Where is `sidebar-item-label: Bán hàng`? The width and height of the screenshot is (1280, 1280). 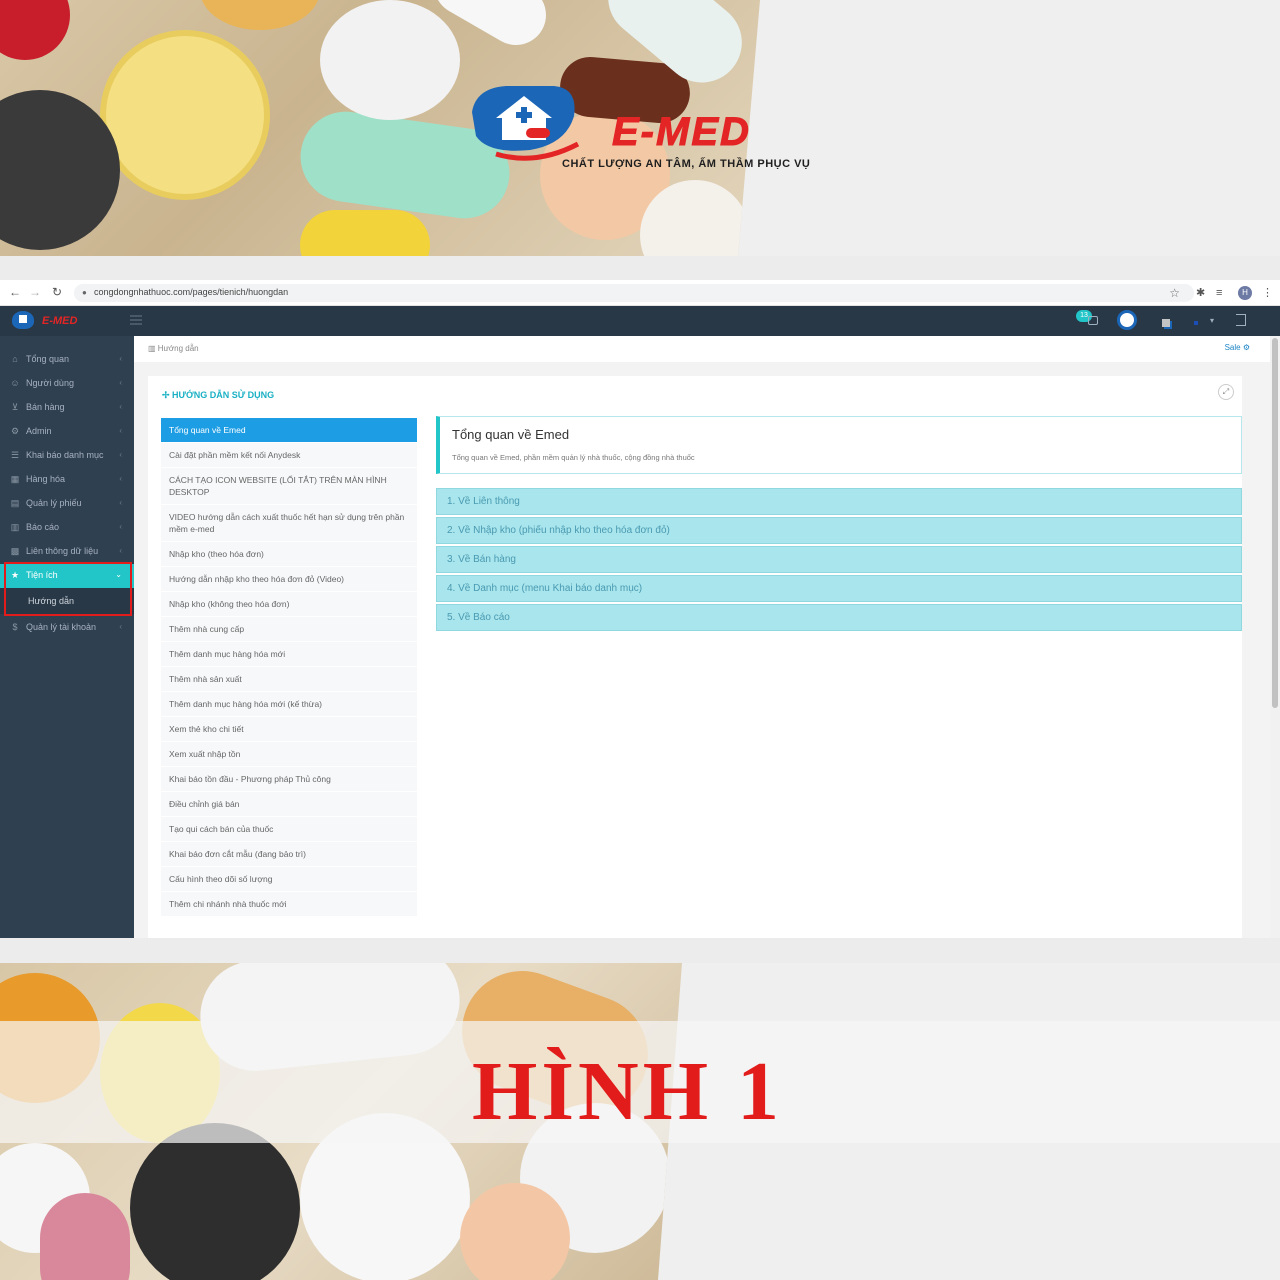 sidebar-item-label: Bán hàng is located at coordinates (45, 407).